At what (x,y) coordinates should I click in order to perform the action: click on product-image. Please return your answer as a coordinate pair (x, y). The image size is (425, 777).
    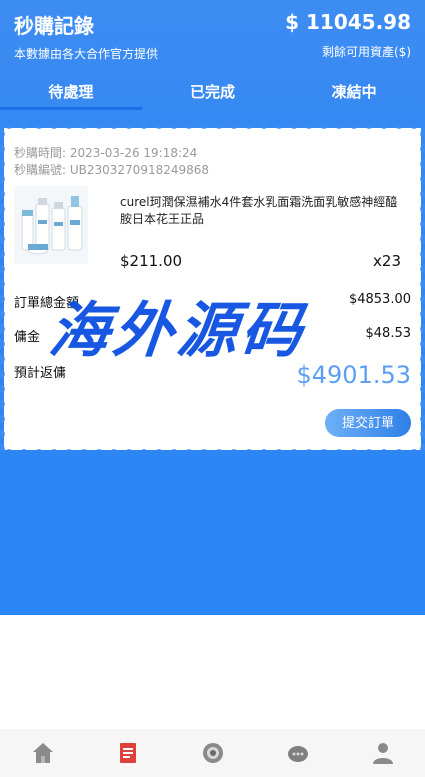
    Looking at the image, I should click on (51, 225).